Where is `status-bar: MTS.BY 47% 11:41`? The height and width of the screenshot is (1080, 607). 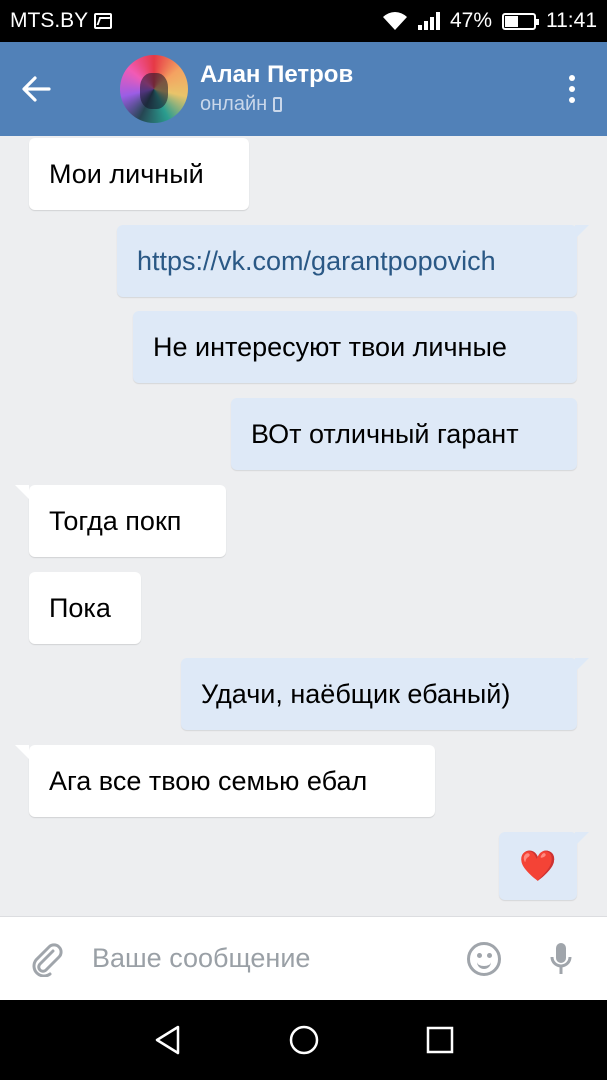
status-bar: MTS.BY 47% 11:41 is located at coordinates (303, 21).